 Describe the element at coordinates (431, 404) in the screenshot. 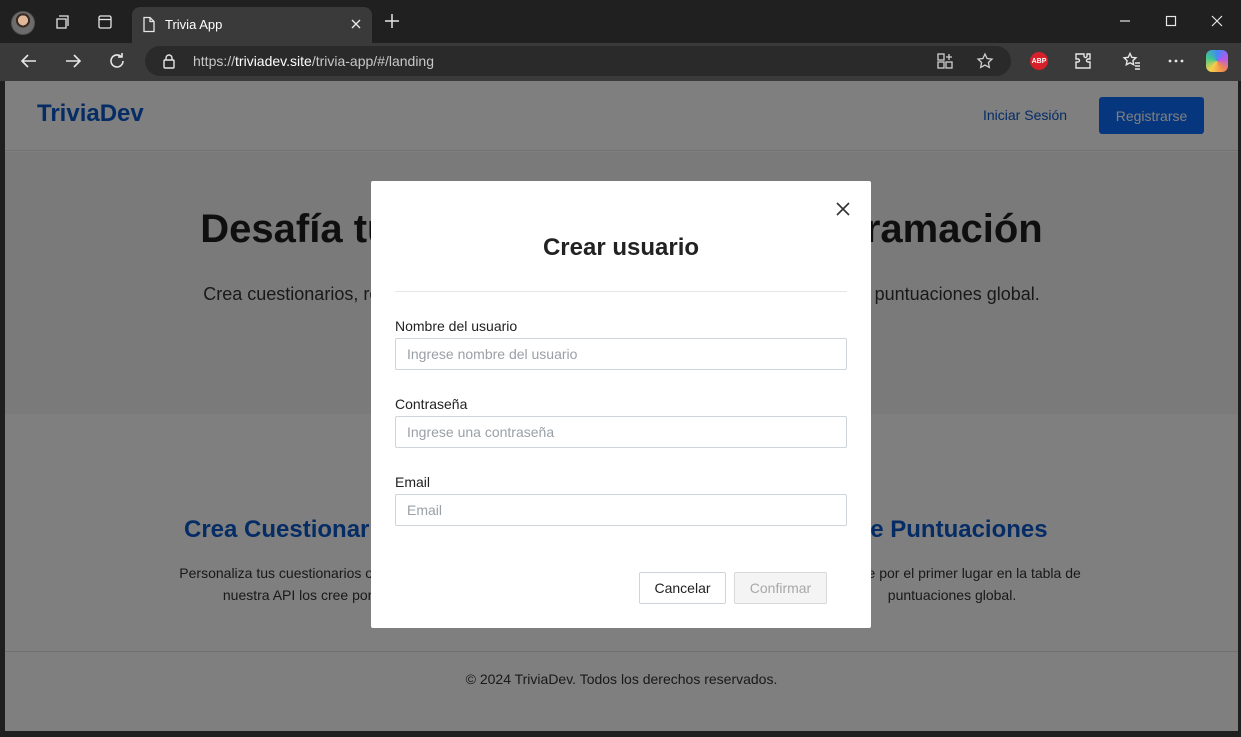

I see `password-label: Contraseña` at that location.